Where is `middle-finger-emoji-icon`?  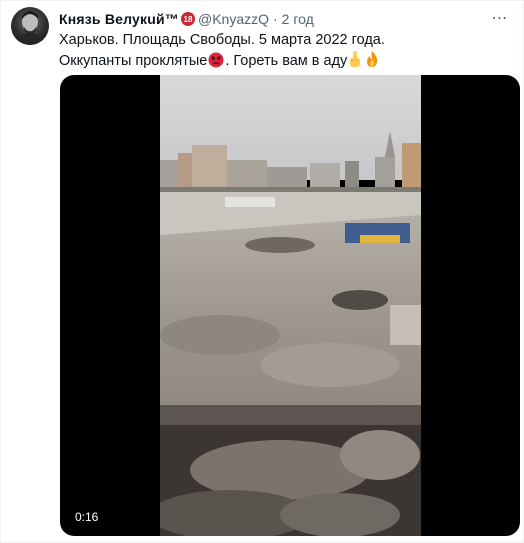
middle-finger-emoji-icon is located at coordinates (355, 62).